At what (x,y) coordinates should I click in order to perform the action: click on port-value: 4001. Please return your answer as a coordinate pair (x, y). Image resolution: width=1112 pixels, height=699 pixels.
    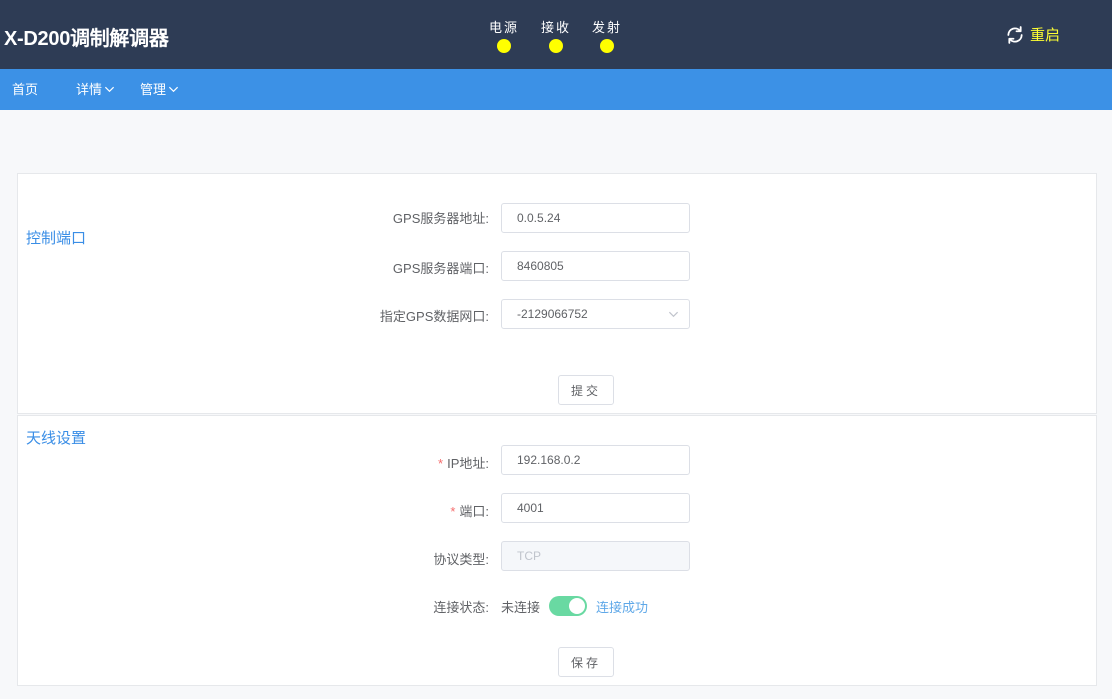
    Looking at the image, I should click on (530, 508).